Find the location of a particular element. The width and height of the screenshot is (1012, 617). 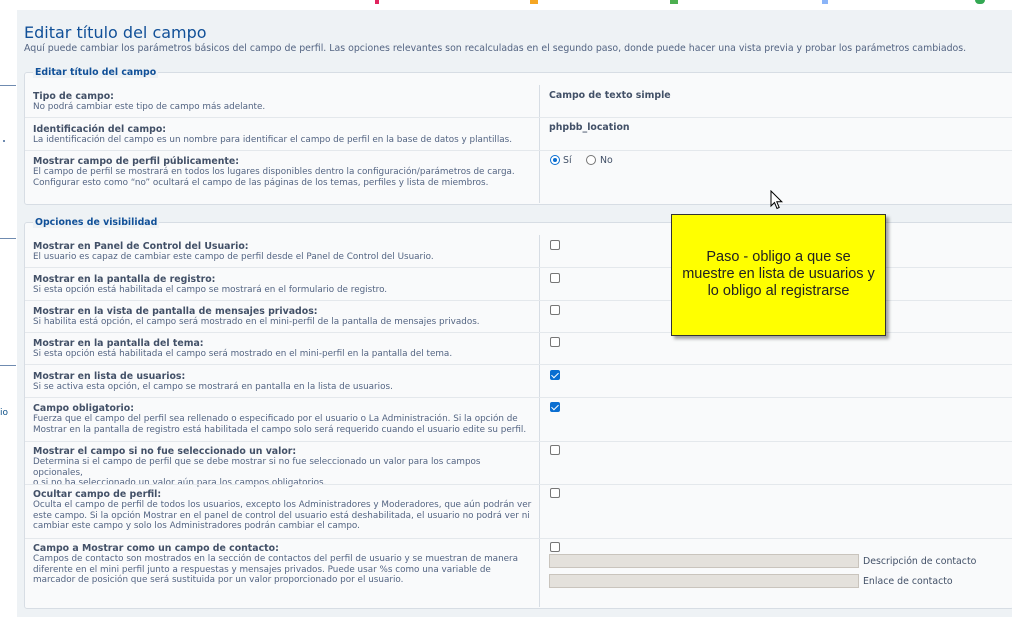

option-label: Mostrar en la pantalla de registro: is located at coordinates (124, 279).